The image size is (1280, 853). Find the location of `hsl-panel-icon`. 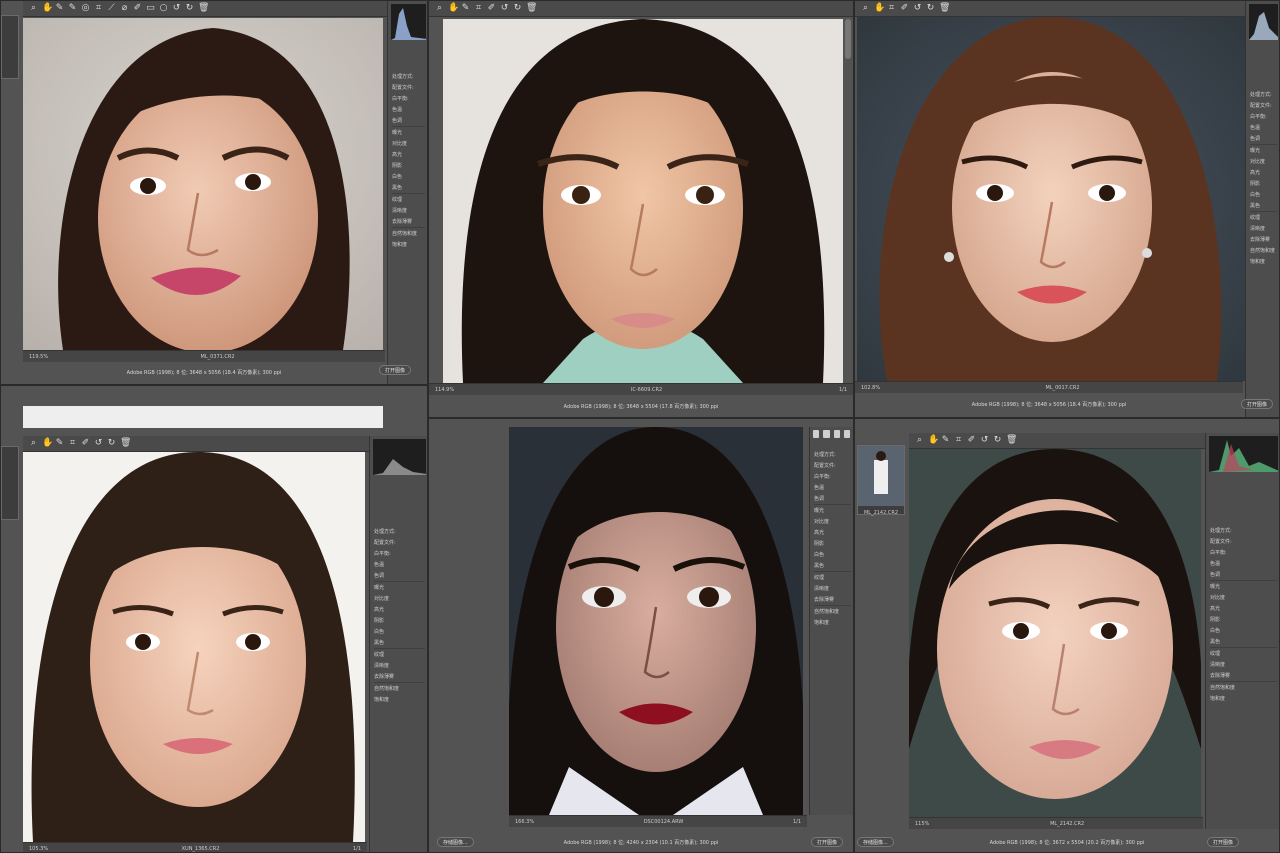

hsl-panel-icon is located at coordinates (846, 434).